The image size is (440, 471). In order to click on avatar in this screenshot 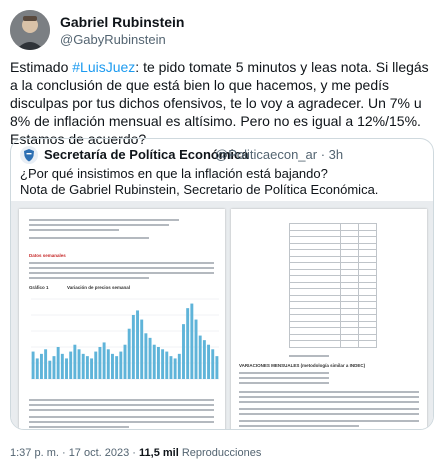, I will do `click(30, 30)`.